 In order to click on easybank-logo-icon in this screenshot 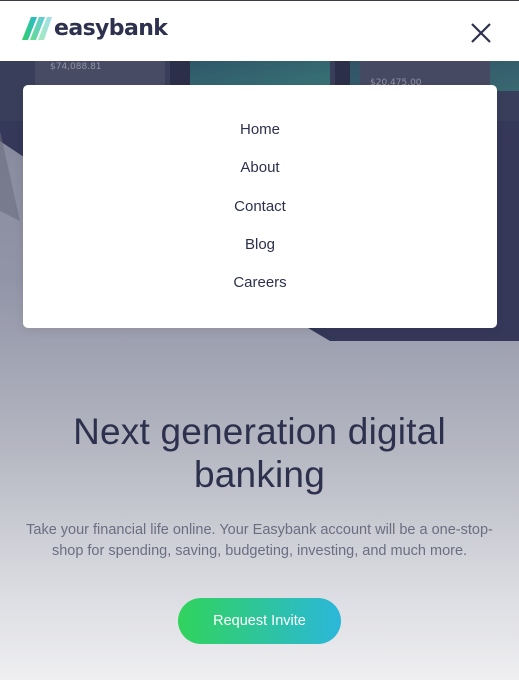, I will do `click(37, 28)`.